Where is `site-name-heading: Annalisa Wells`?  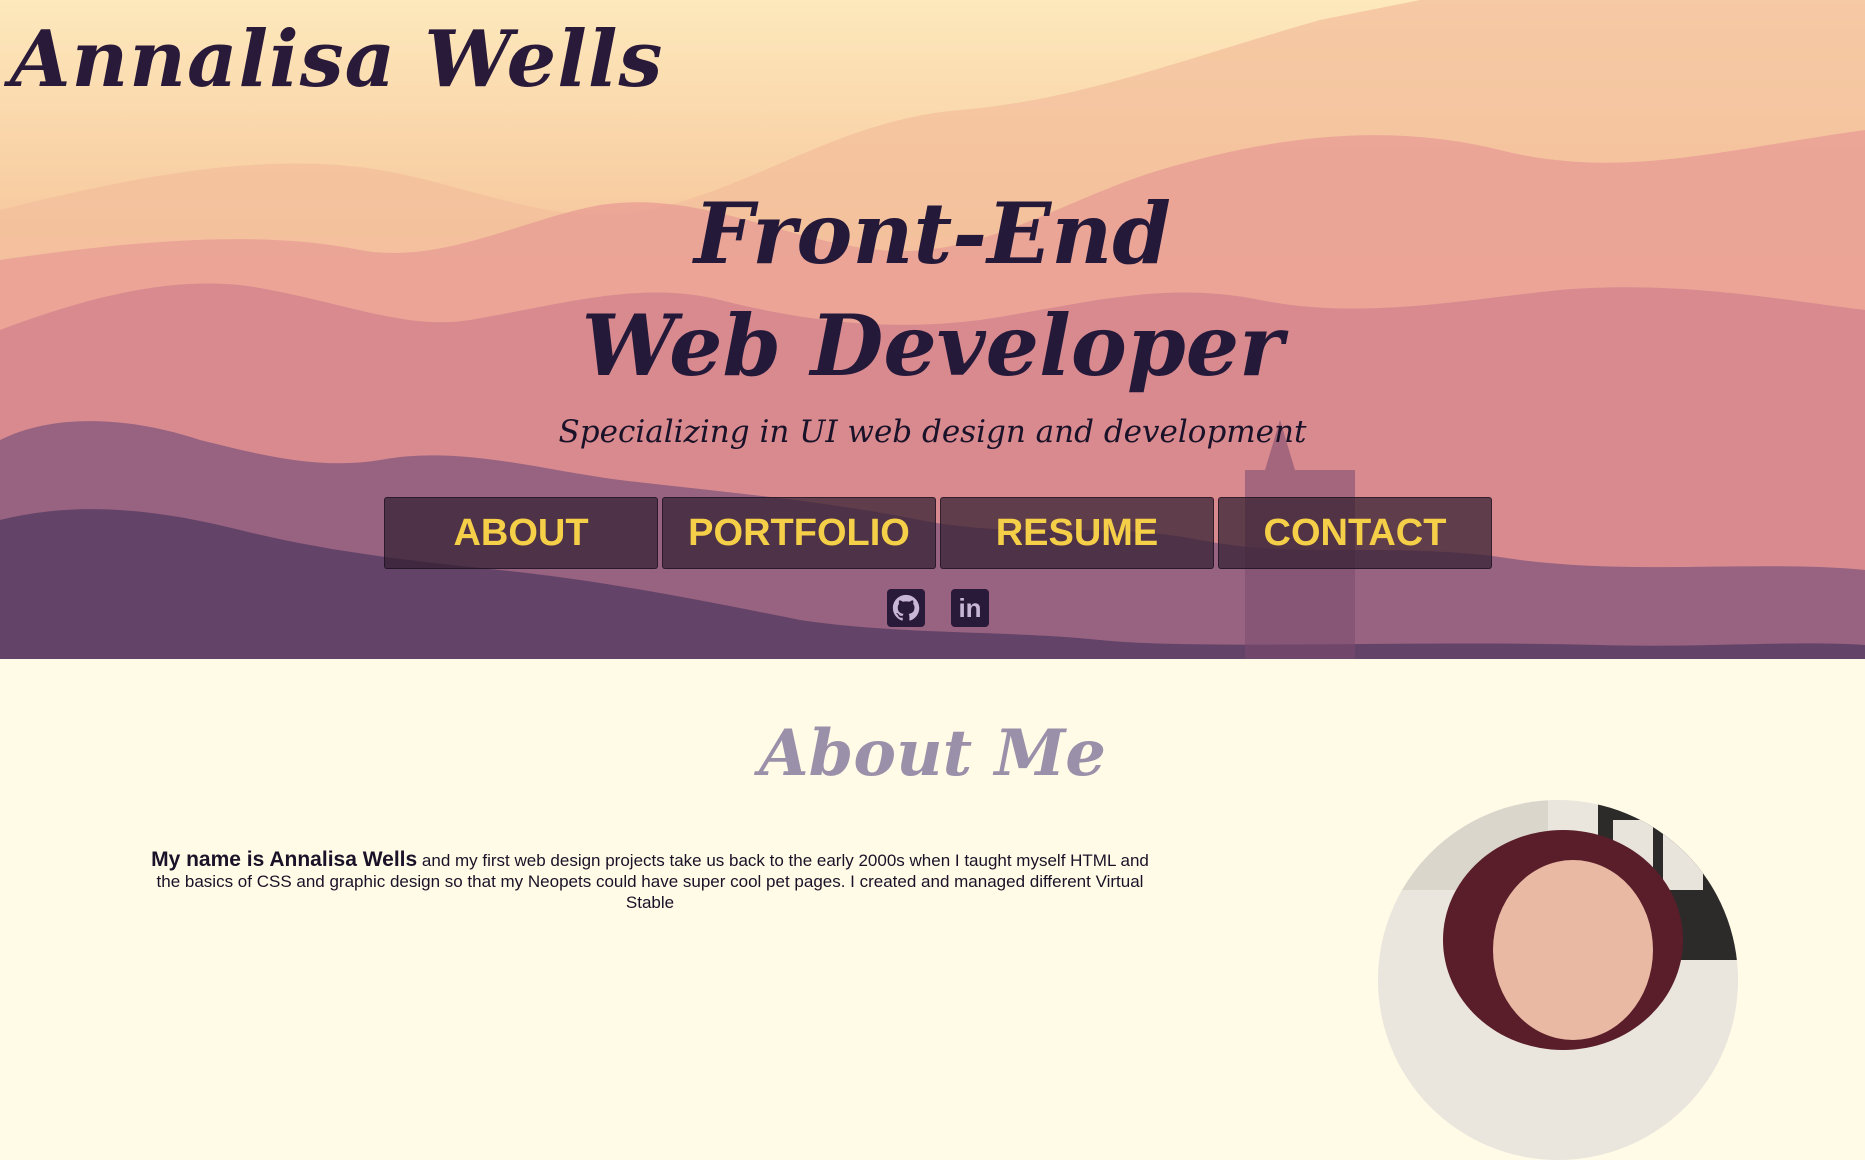
site-name-heading: Annalisa Wells is located at coordinates (337, 59).